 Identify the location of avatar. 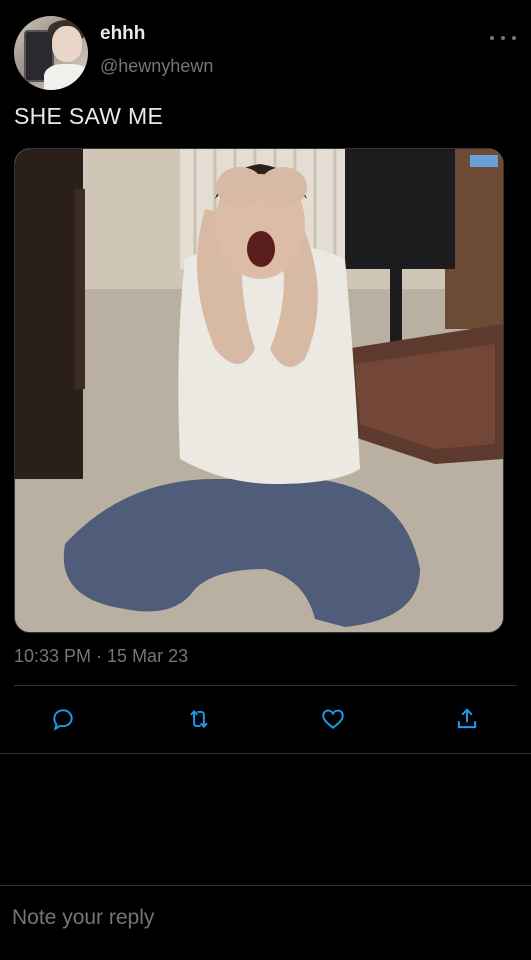
(51, 53).